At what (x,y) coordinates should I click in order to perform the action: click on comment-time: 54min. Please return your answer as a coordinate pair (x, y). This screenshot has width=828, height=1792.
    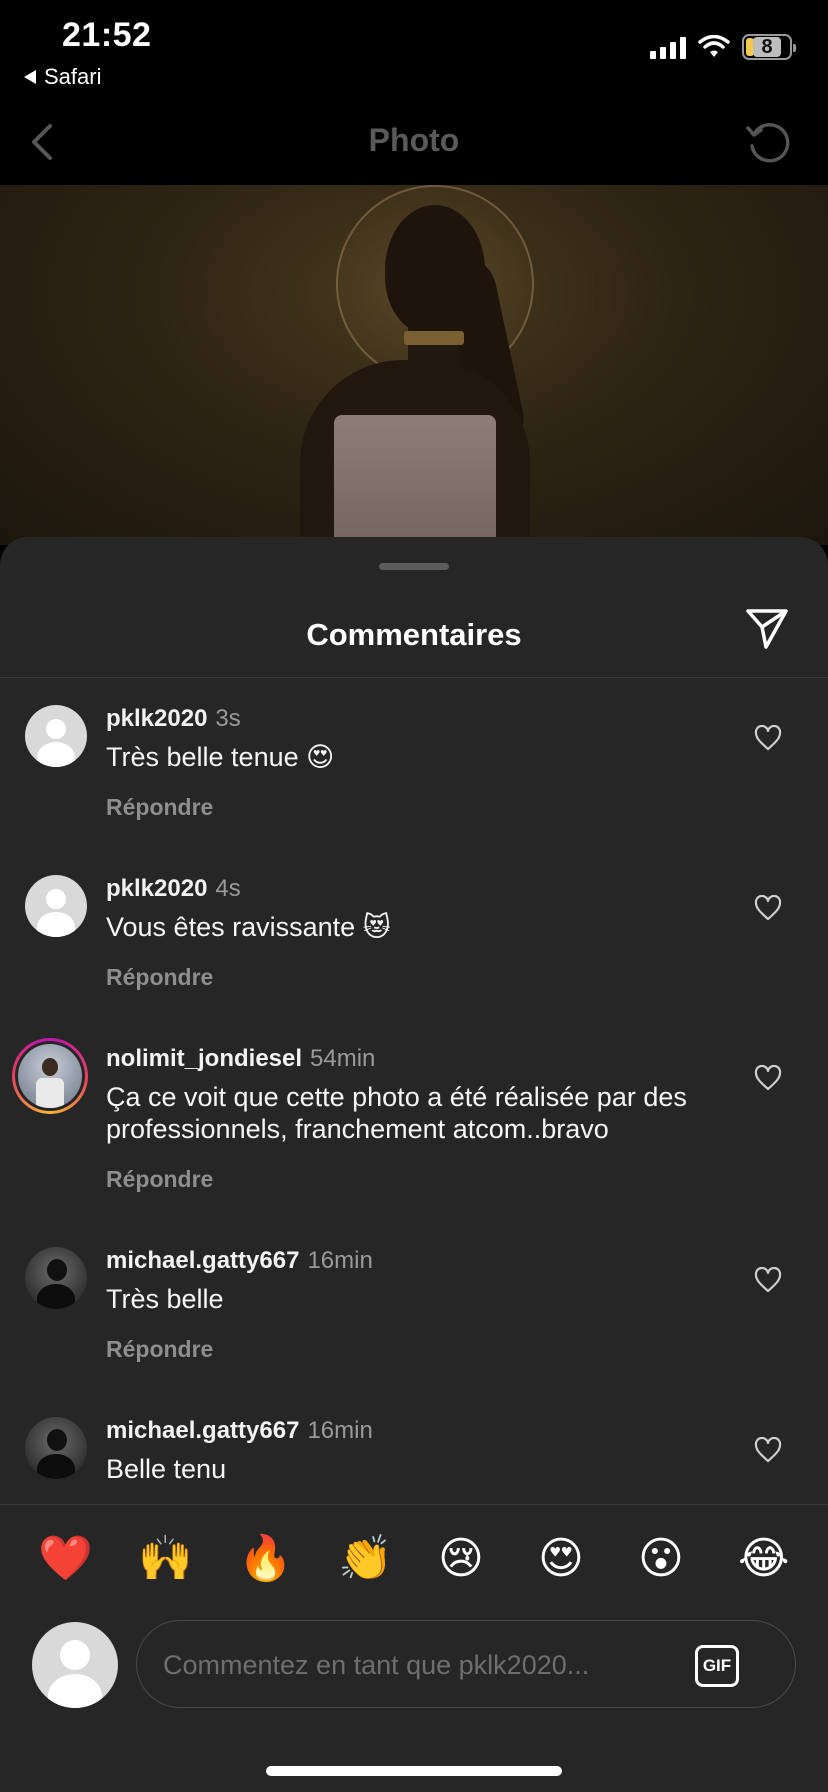
    Looking at the image, I should click on (343, 1058).